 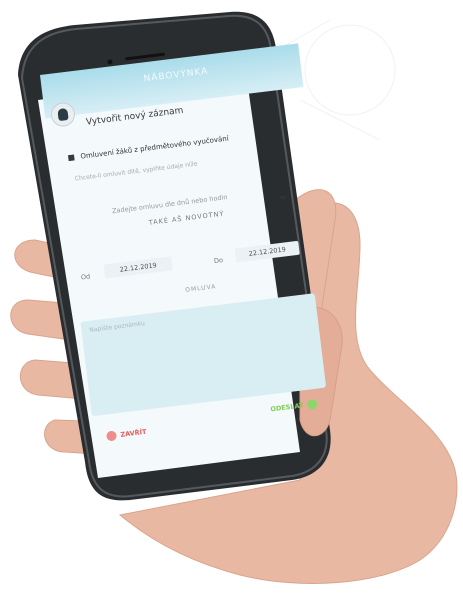 What do you see at coordinates (85, 277) in the screenshot?
I see `date-from-label: Od` at bounding box center [85, 277].